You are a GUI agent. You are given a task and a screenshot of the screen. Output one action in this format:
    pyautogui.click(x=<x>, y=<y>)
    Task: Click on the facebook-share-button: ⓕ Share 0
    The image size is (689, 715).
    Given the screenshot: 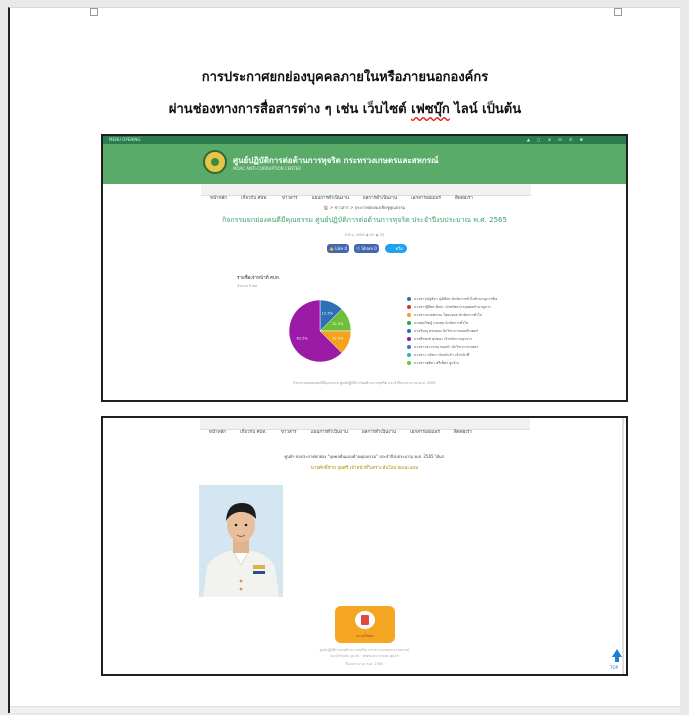 What is the action you would take?
    pyautogui.click(x=366, y=248)
    